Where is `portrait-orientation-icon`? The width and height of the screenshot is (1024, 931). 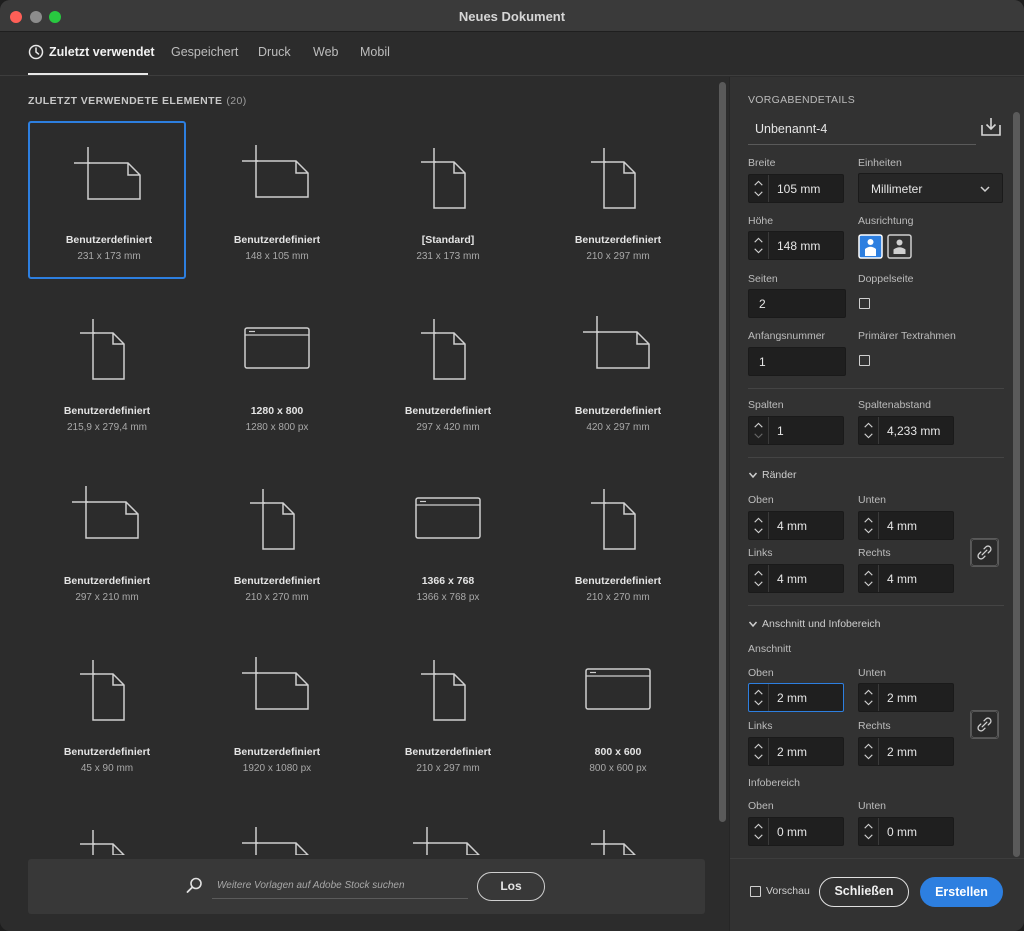
portrait-orientation-icon is located at coordinates (870, 246).